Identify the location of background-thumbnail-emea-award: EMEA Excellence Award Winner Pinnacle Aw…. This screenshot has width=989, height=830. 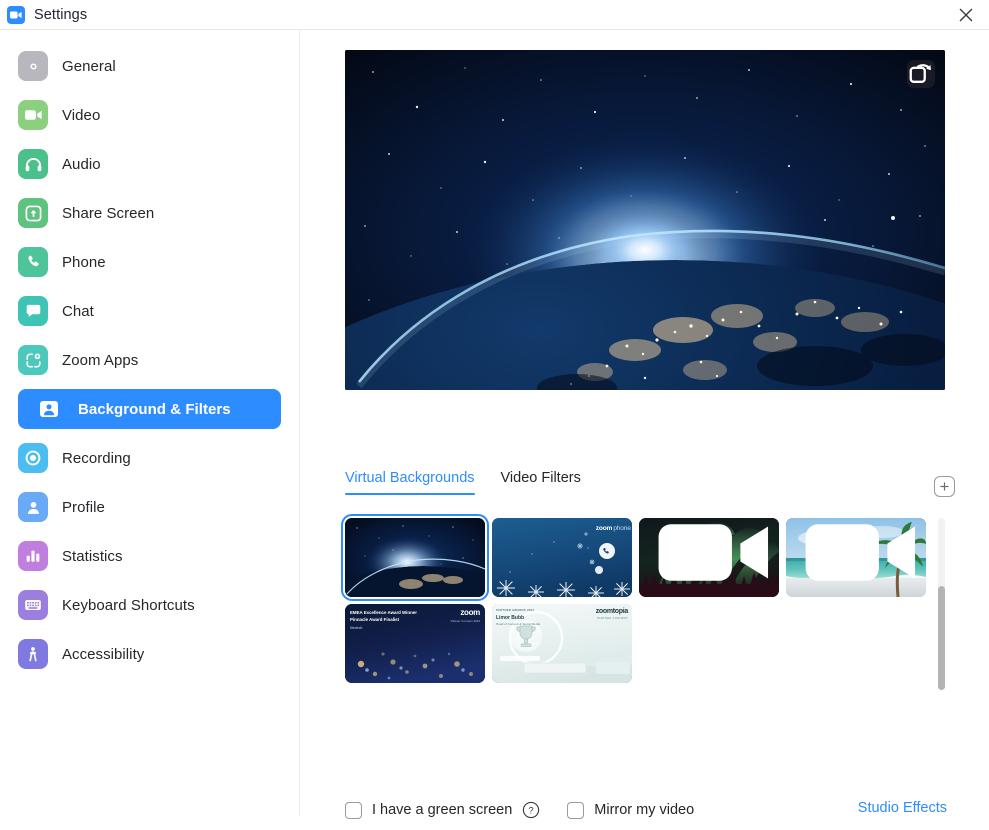
(415, 643).